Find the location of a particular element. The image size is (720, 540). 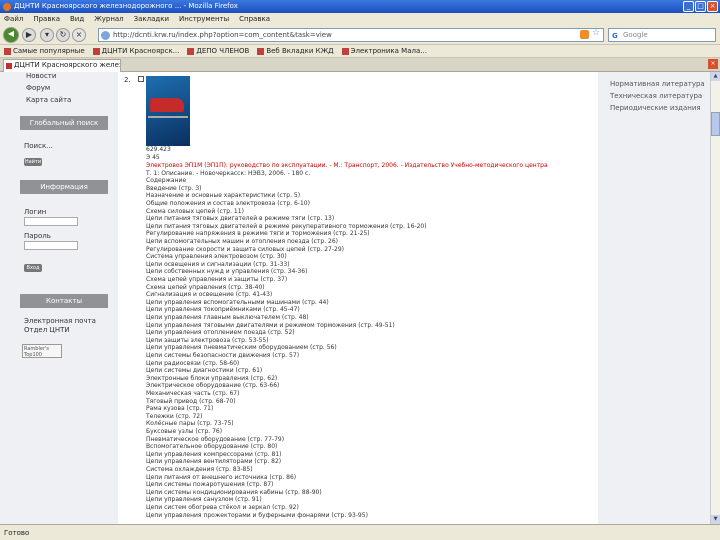

contents-line: Схема цепей управления (стр. 38-40) is located at coordinates (205, 287).